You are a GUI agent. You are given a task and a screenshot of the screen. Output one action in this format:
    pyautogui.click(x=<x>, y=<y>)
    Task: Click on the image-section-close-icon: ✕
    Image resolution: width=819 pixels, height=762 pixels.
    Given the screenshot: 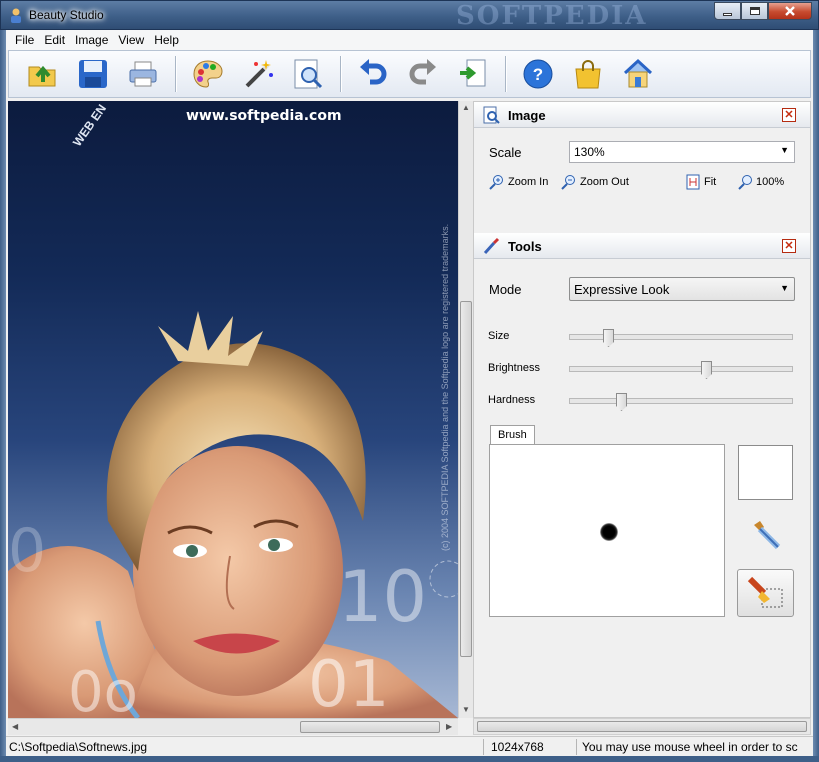 What is the action you would take?
    pyautogui.click(x=789, y=115)
    